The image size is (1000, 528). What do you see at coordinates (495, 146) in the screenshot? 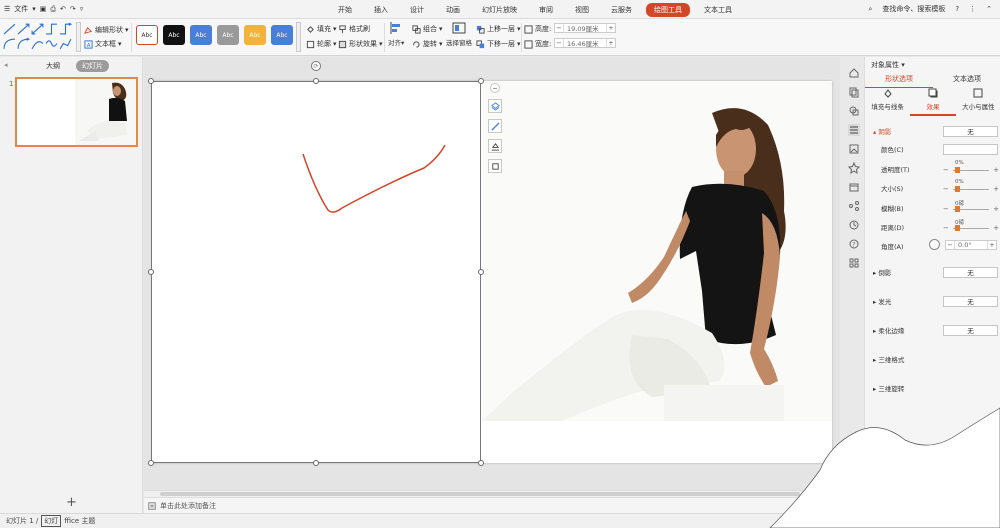
I see `fill-icon` at bounding box center [495, 146].